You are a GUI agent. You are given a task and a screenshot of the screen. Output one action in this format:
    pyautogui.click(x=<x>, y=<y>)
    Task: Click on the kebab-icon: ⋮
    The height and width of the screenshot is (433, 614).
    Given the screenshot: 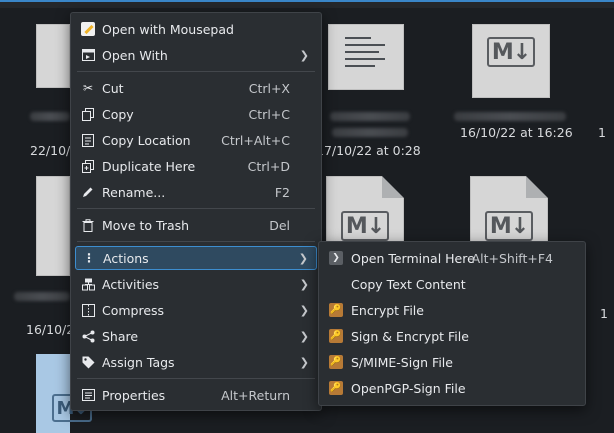 What is the action you would take?
    pyautogui.click(x=89, y=258)
    